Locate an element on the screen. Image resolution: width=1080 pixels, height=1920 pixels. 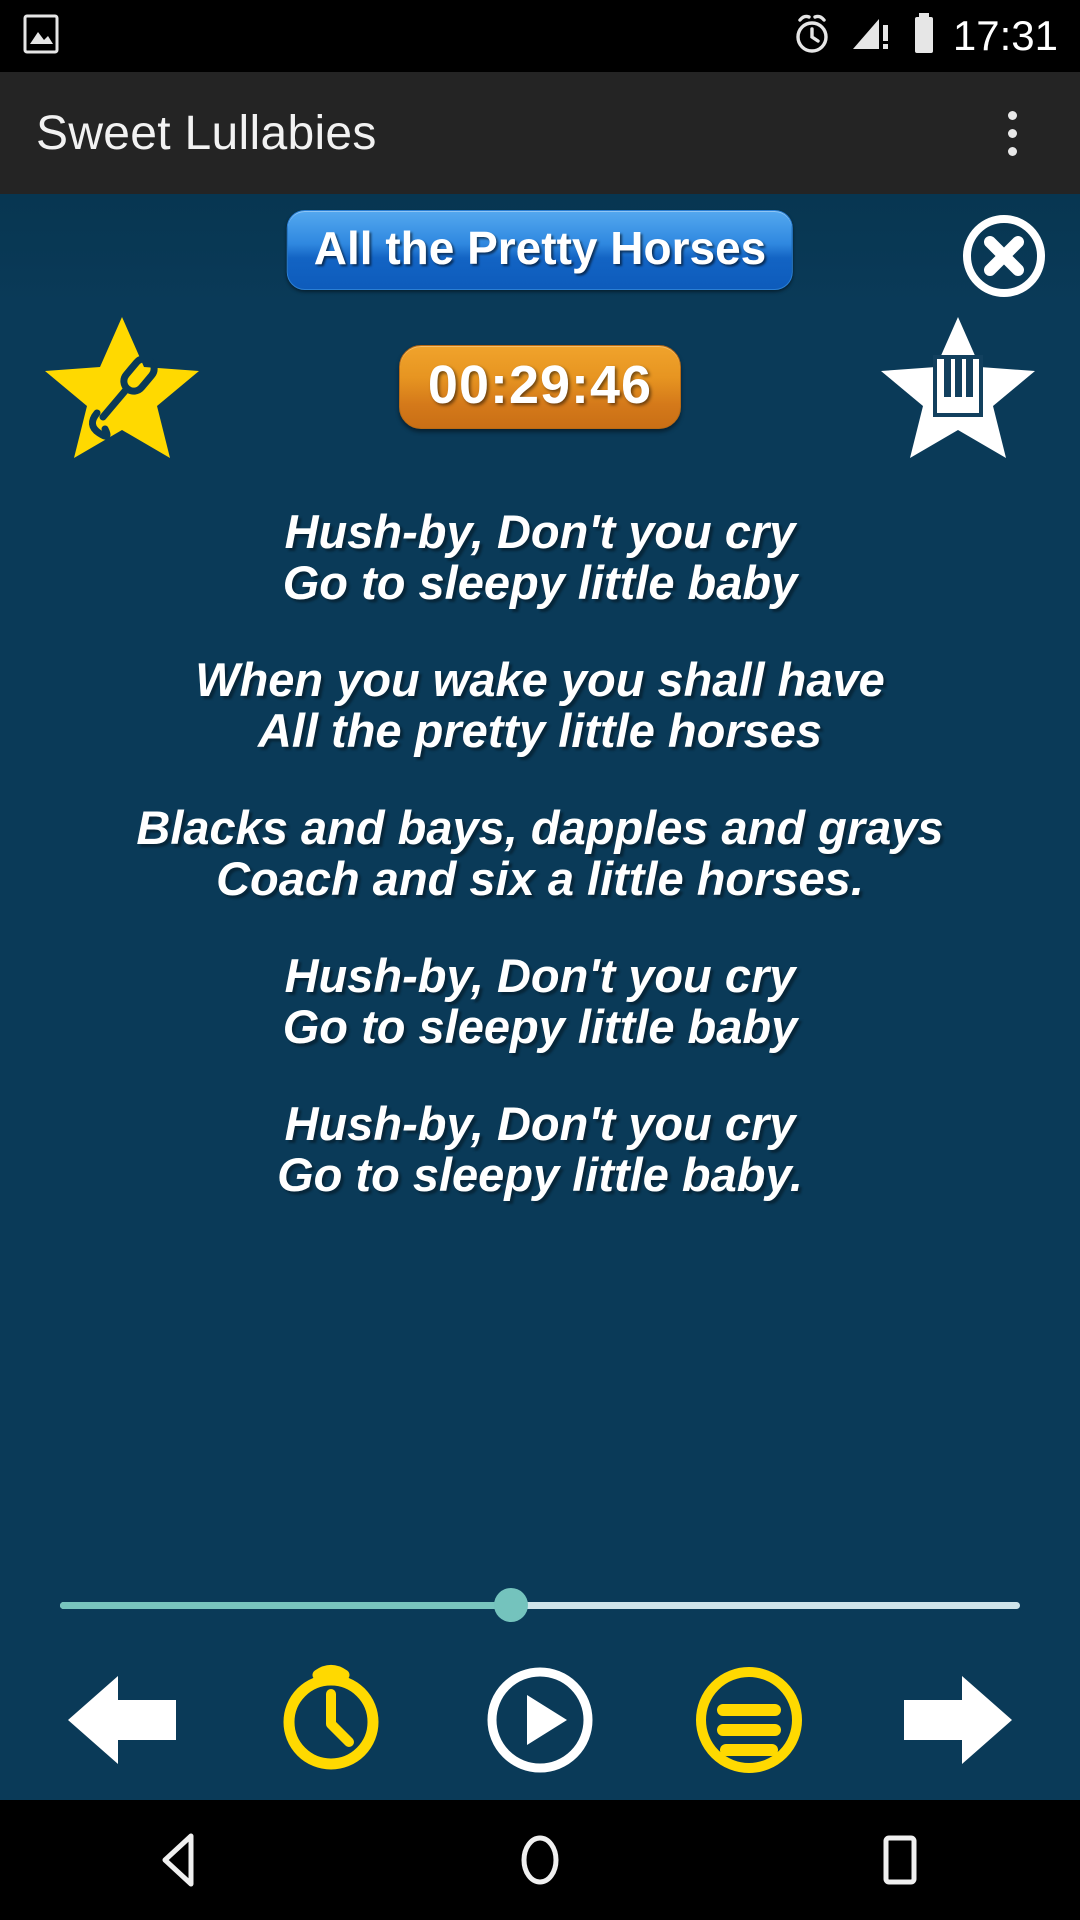
next-button is located at coordinates (958, 1720).